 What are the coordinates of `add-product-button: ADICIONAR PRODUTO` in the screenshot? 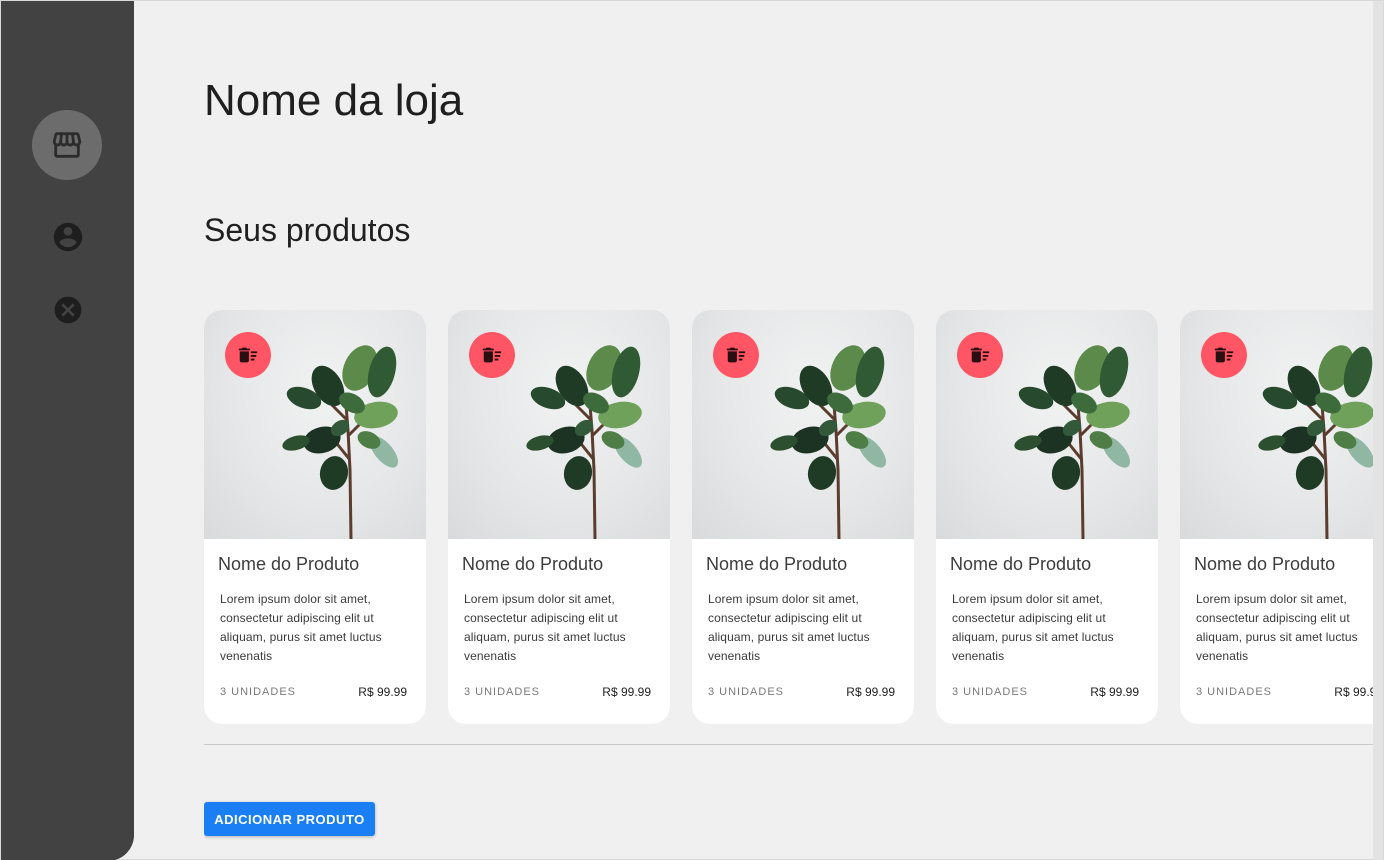 It's located at (289, 819).